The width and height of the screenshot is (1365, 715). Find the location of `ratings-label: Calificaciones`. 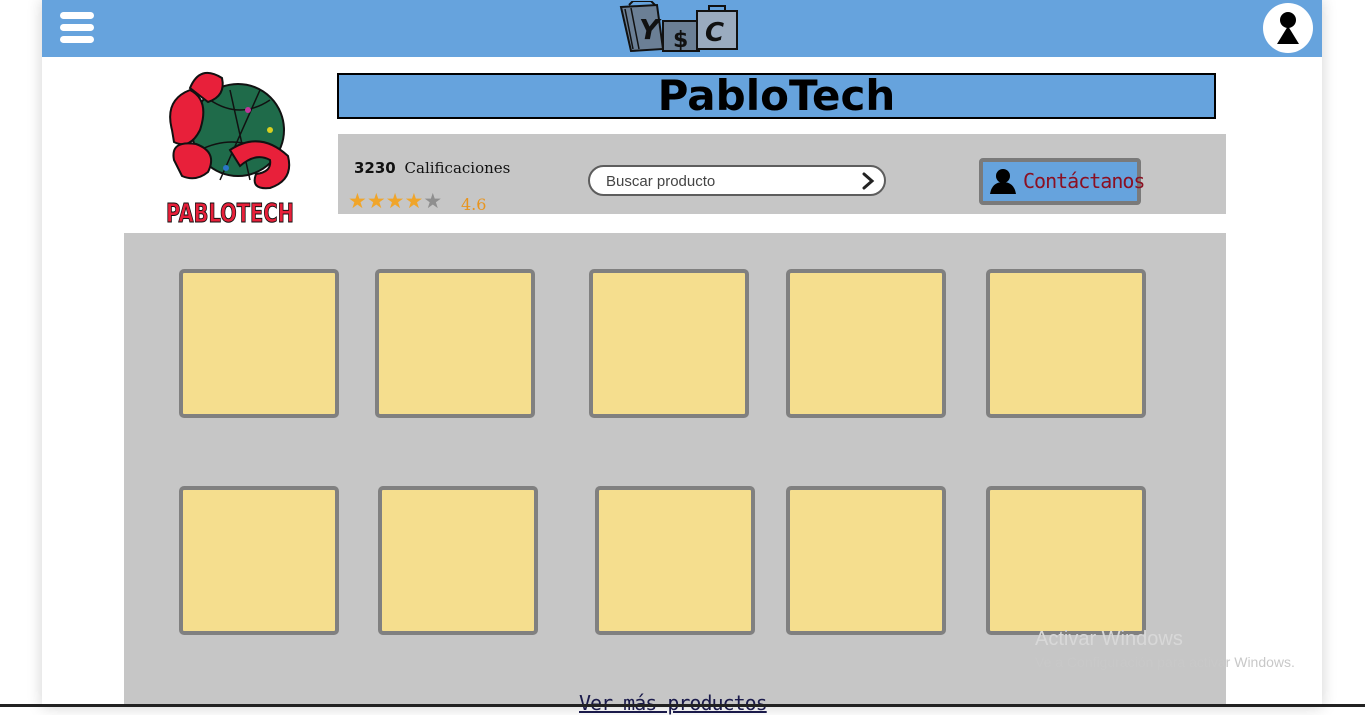

ratings-label: Calificaciones is located at coordinates (457, 168).